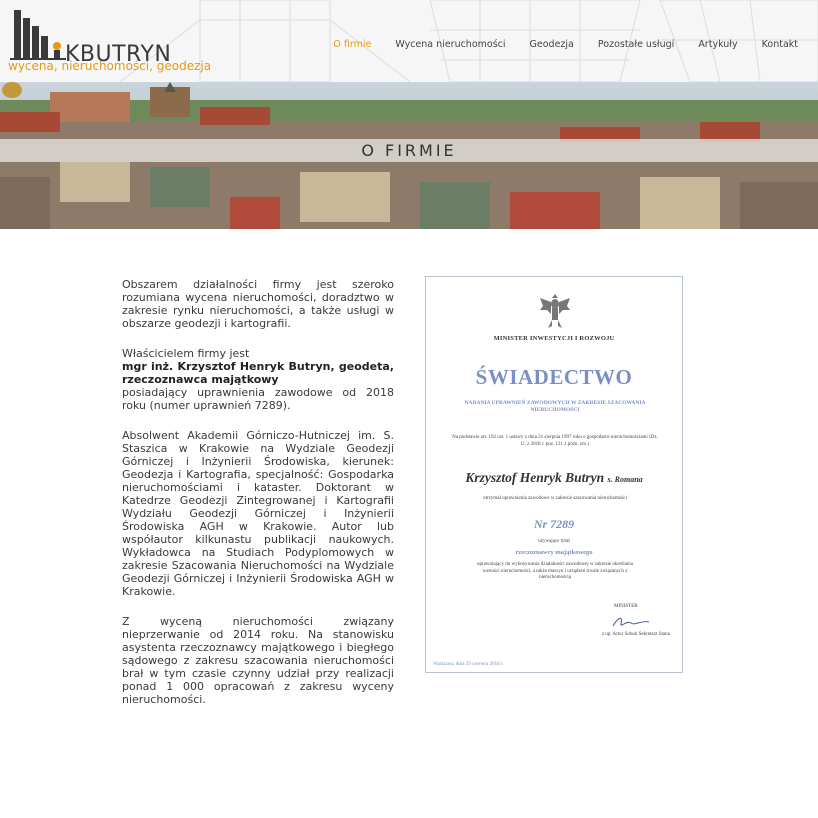 The height and width of the screenshot is (818, 818). What do you see at coordinates (636, 634) in the screenshot?
I see `certificate-signer: z up. Artur Soboń Sekretarz Stanu` at bounding box center [636, 634].